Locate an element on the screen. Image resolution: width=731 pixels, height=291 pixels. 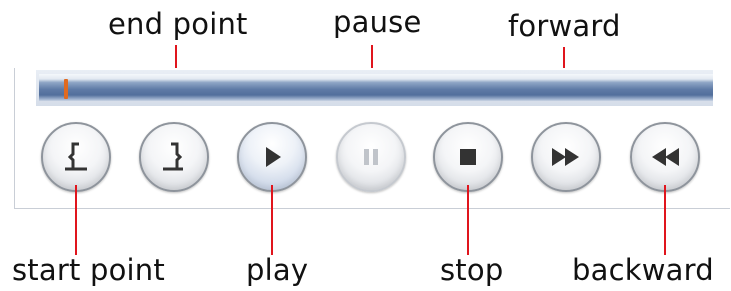
pause-button is located at coordinates (371, 157).